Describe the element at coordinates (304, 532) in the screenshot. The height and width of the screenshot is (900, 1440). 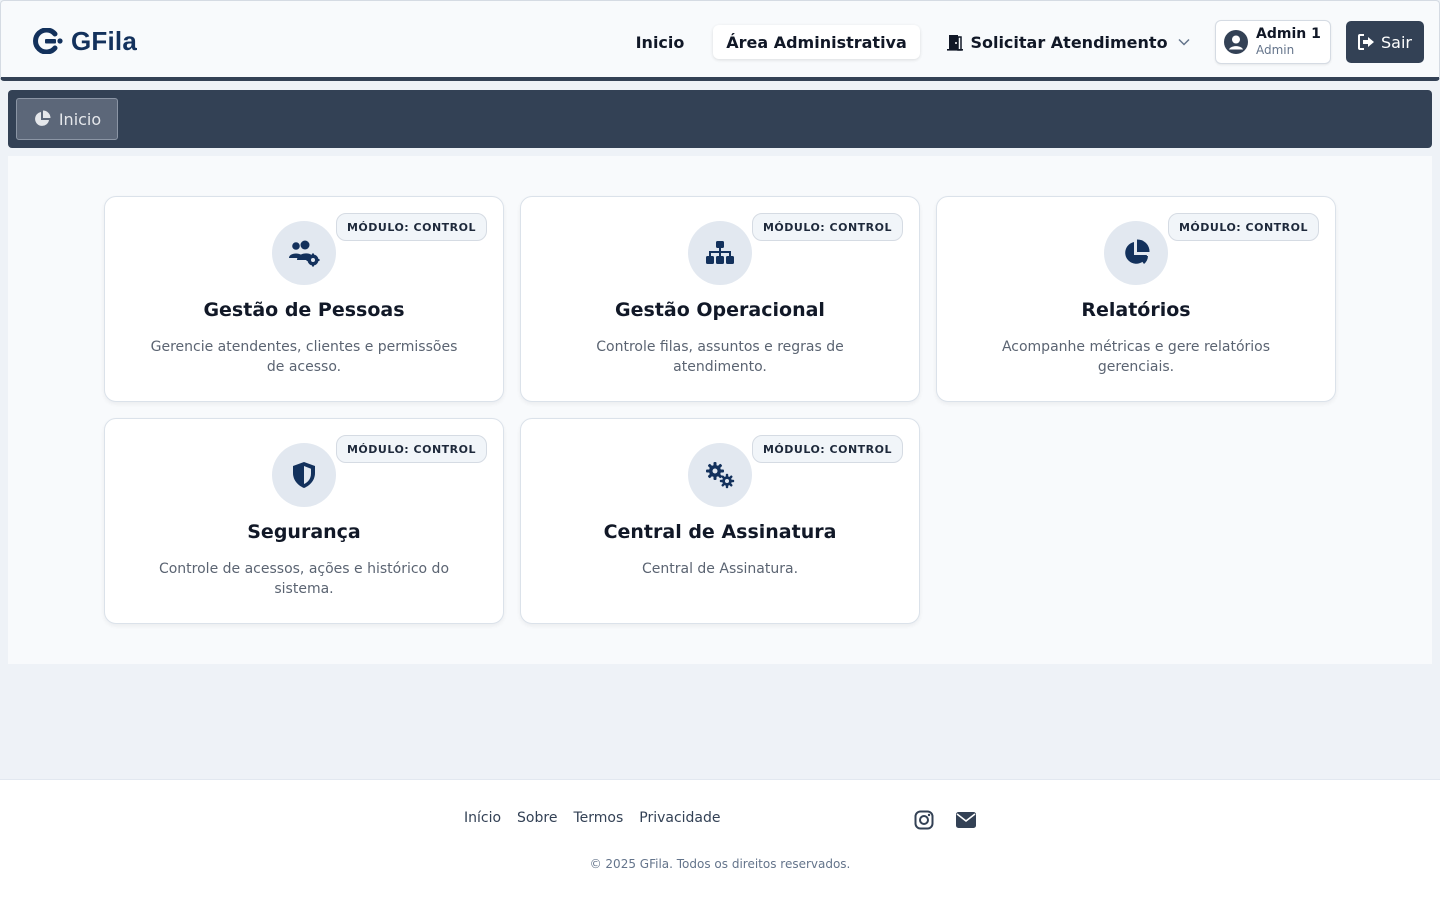
I see `card-title: Segurança` at that location.